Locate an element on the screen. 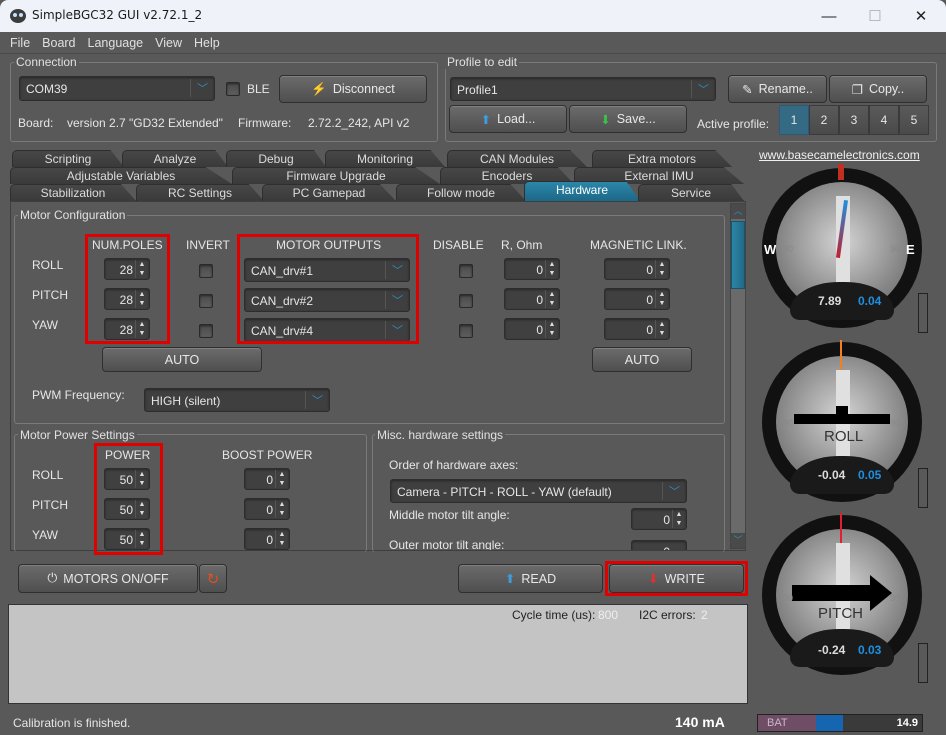 This screenshot has width=946, height=735. tab-rc-settings: RC Settings is located at coordinates (200, 192).